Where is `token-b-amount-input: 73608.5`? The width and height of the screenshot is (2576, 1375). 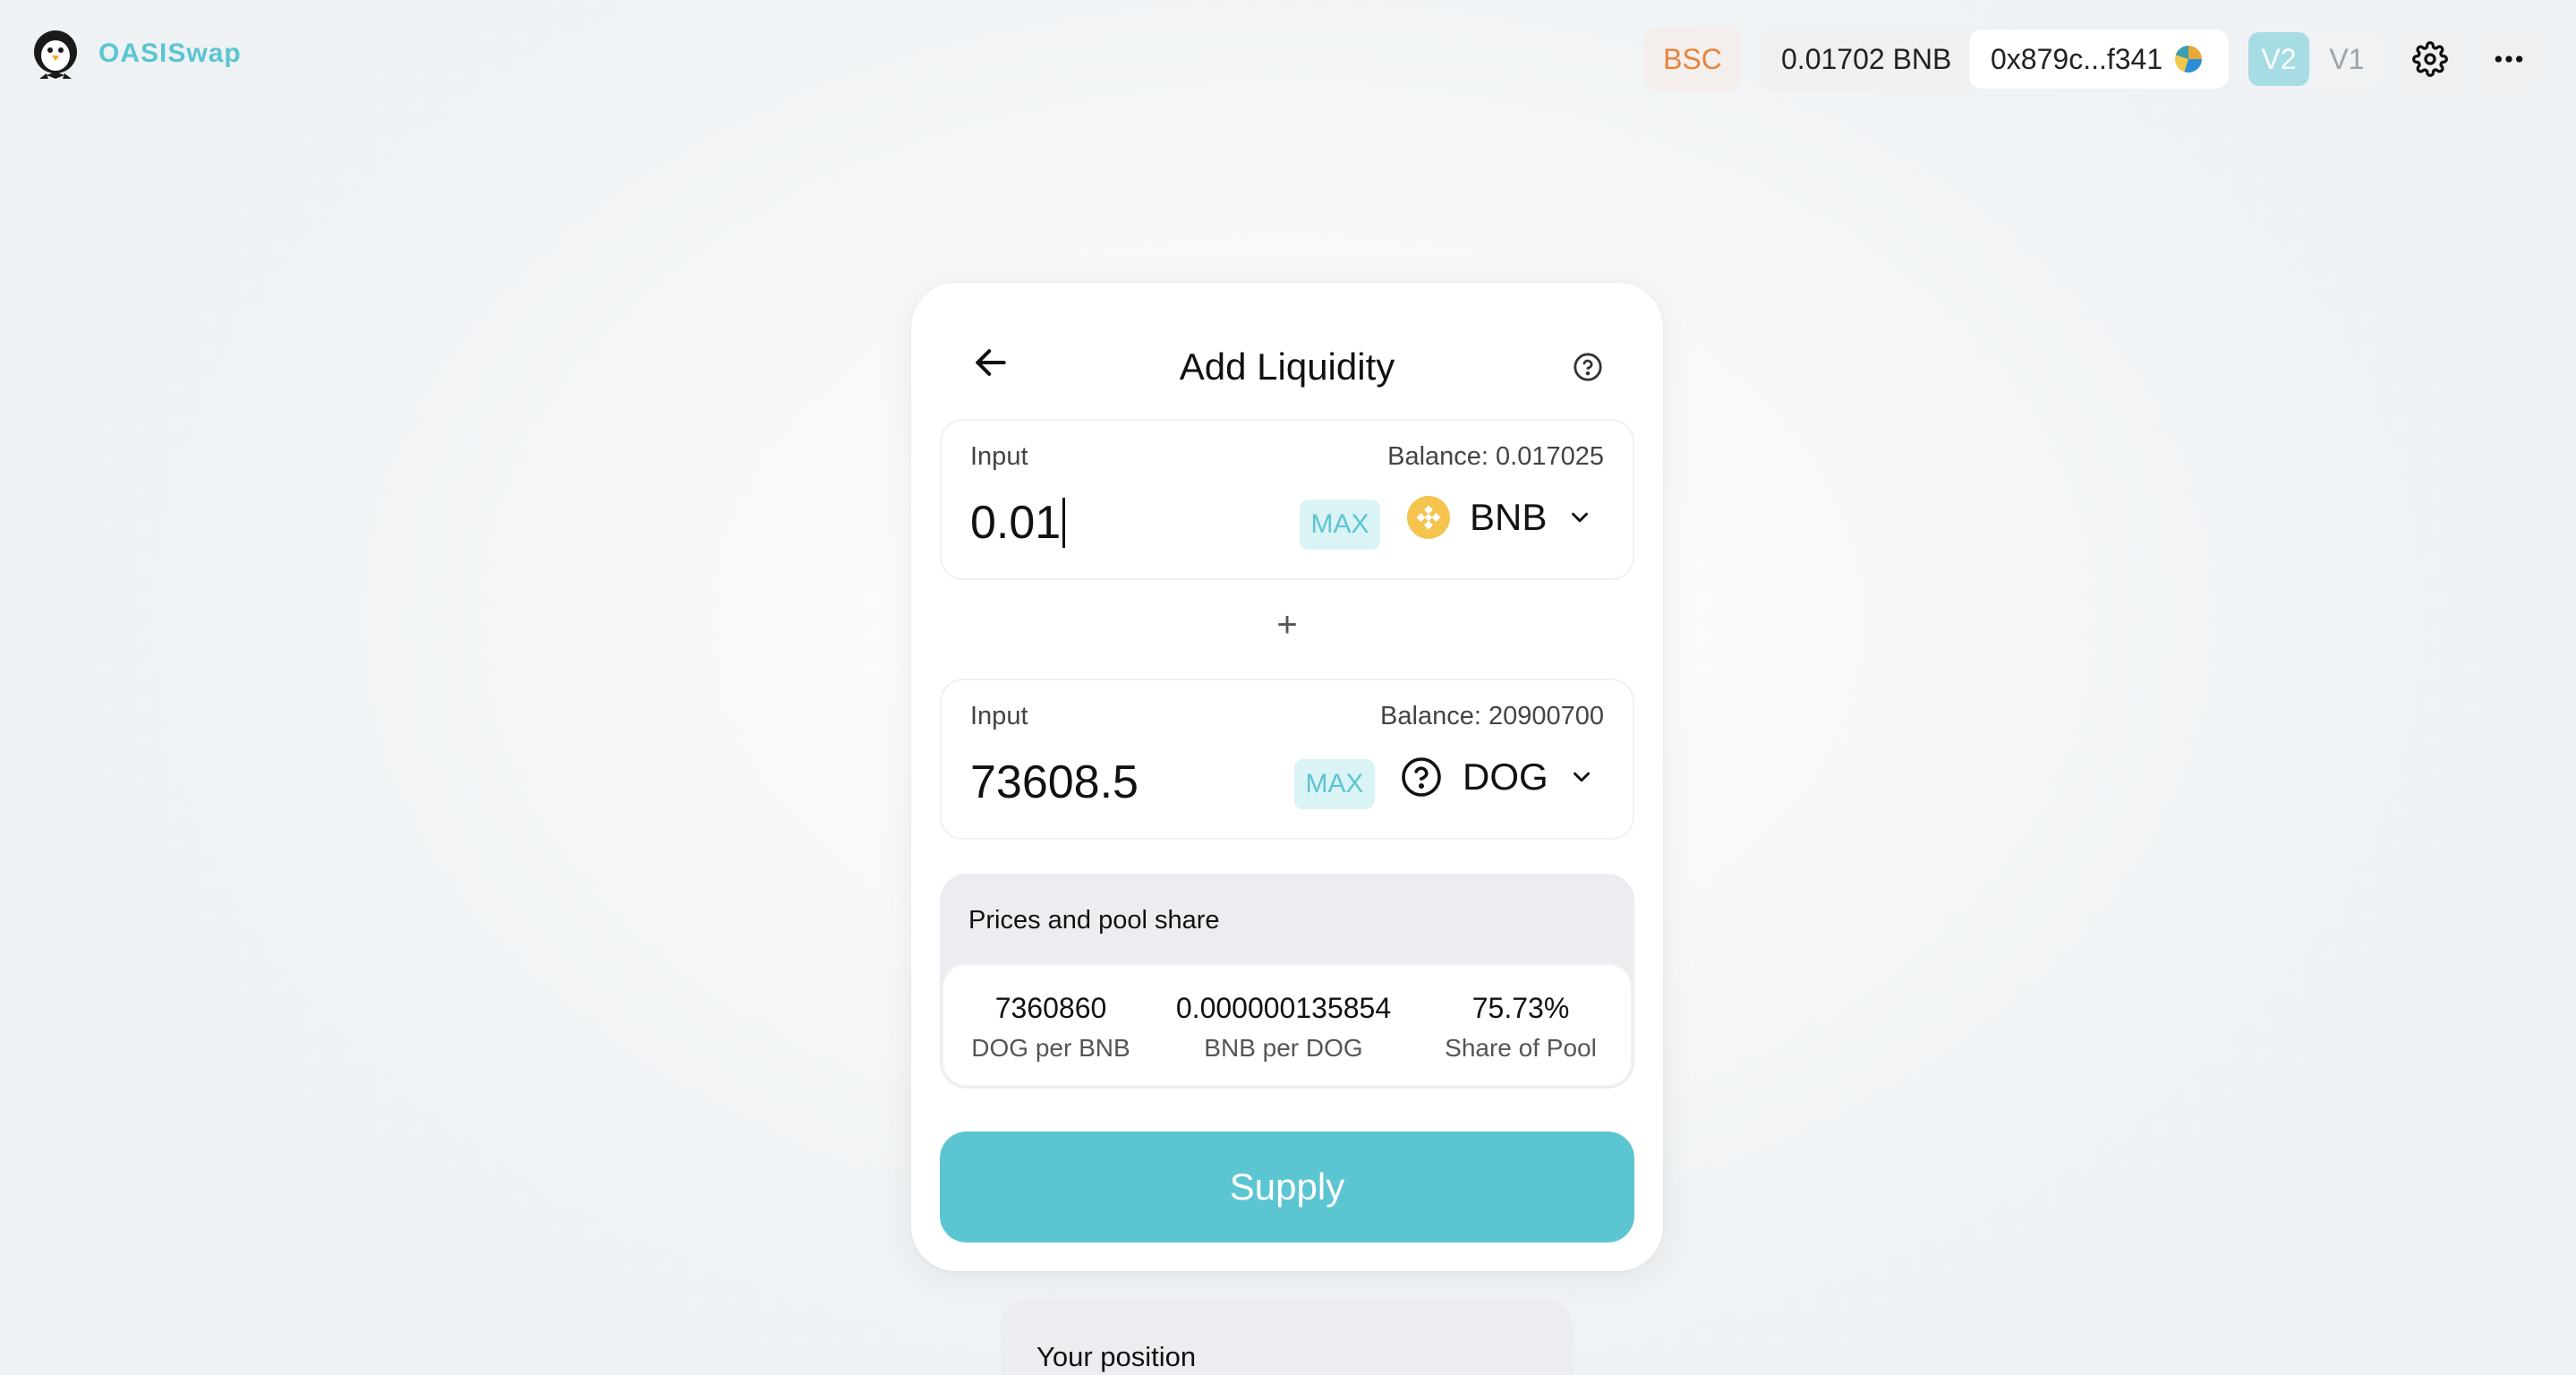
token-b-amount-input: 73608.5 is located at coordinates (1054, 782).